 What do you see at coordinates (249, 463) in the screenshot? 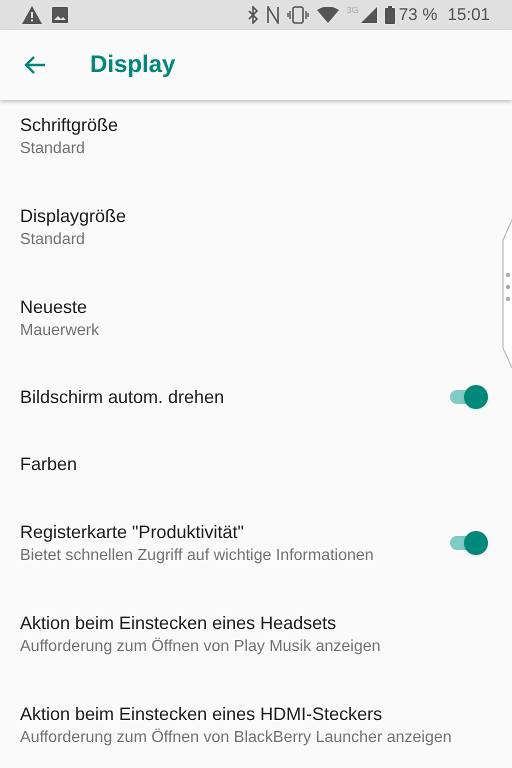
I see `settings-item: Farben` at bounding box center [249, 463].